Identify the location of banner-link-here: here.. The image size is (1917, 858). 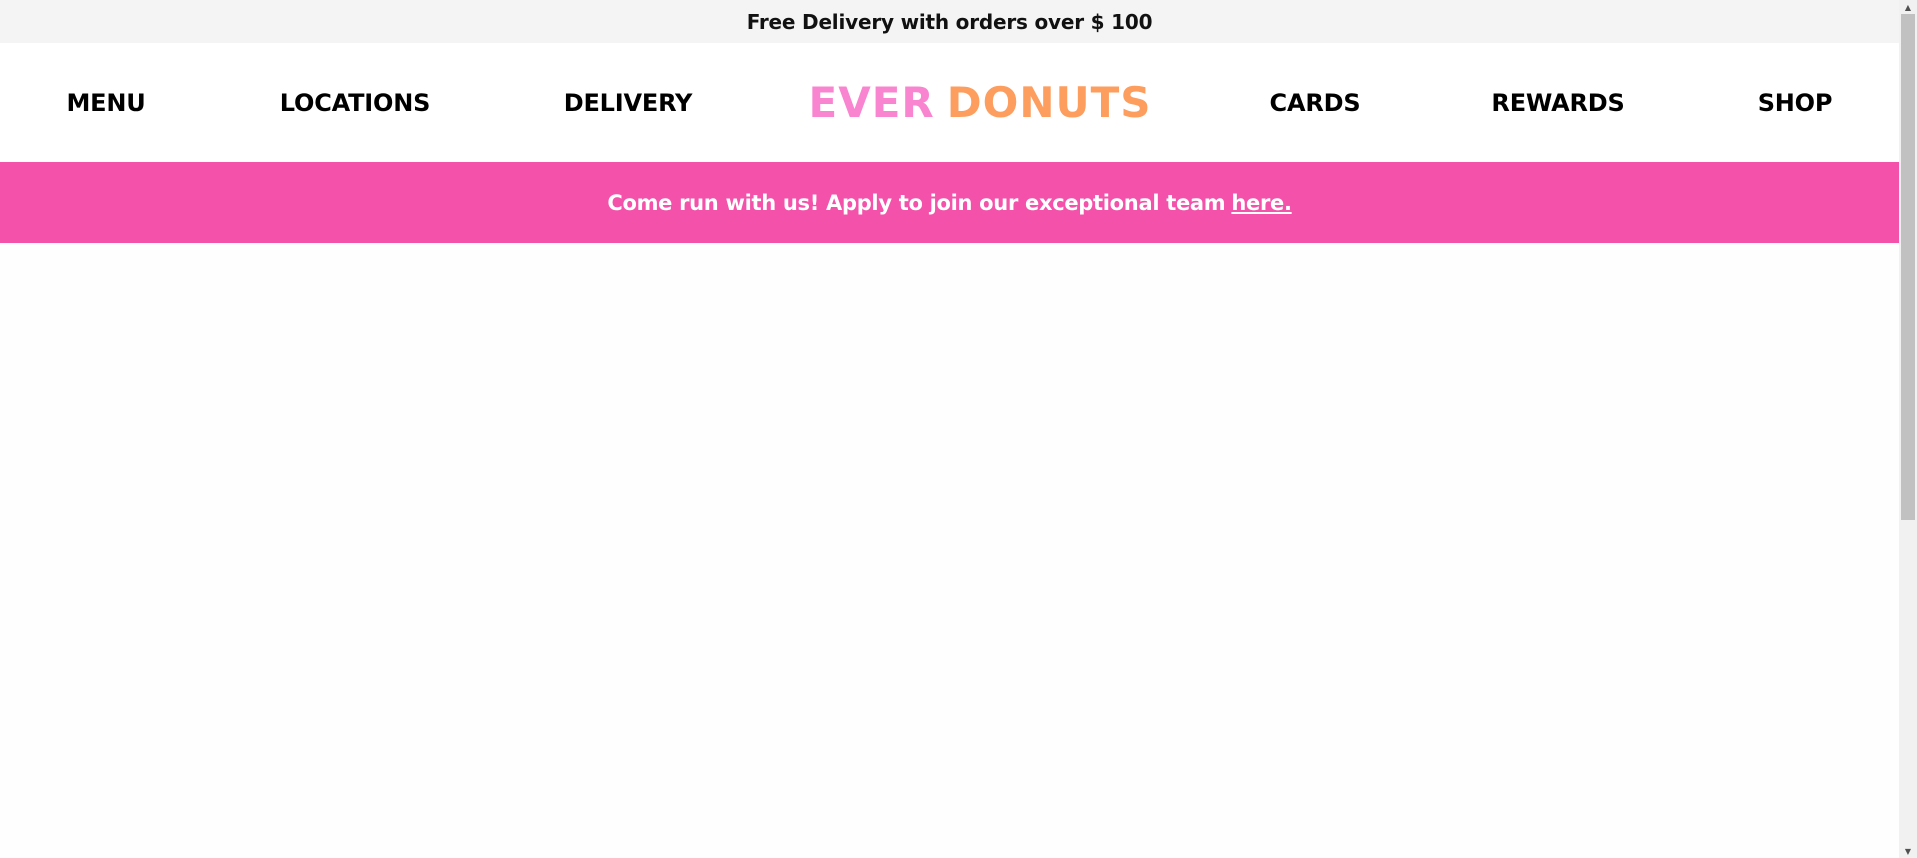
(1261, 203).